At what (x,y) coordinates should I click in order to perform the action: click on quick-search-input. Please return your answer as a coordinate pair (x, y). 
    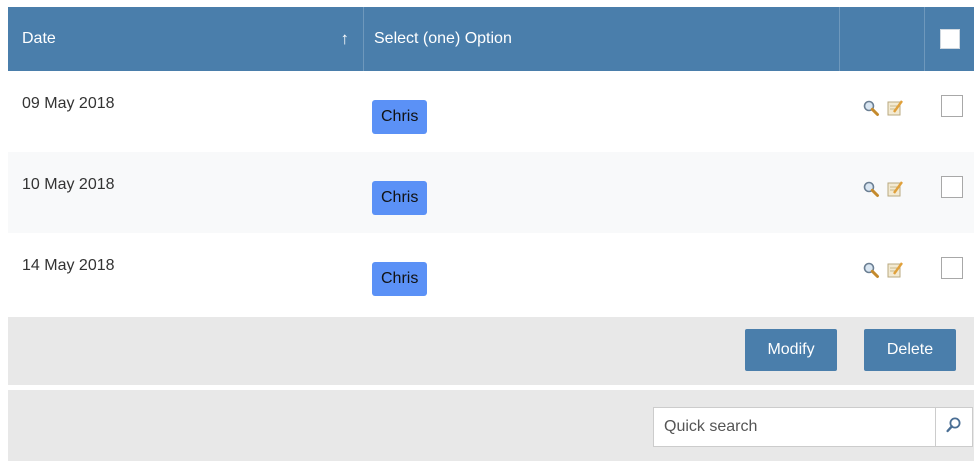
    Looking at the image, I should click on (794, 427).